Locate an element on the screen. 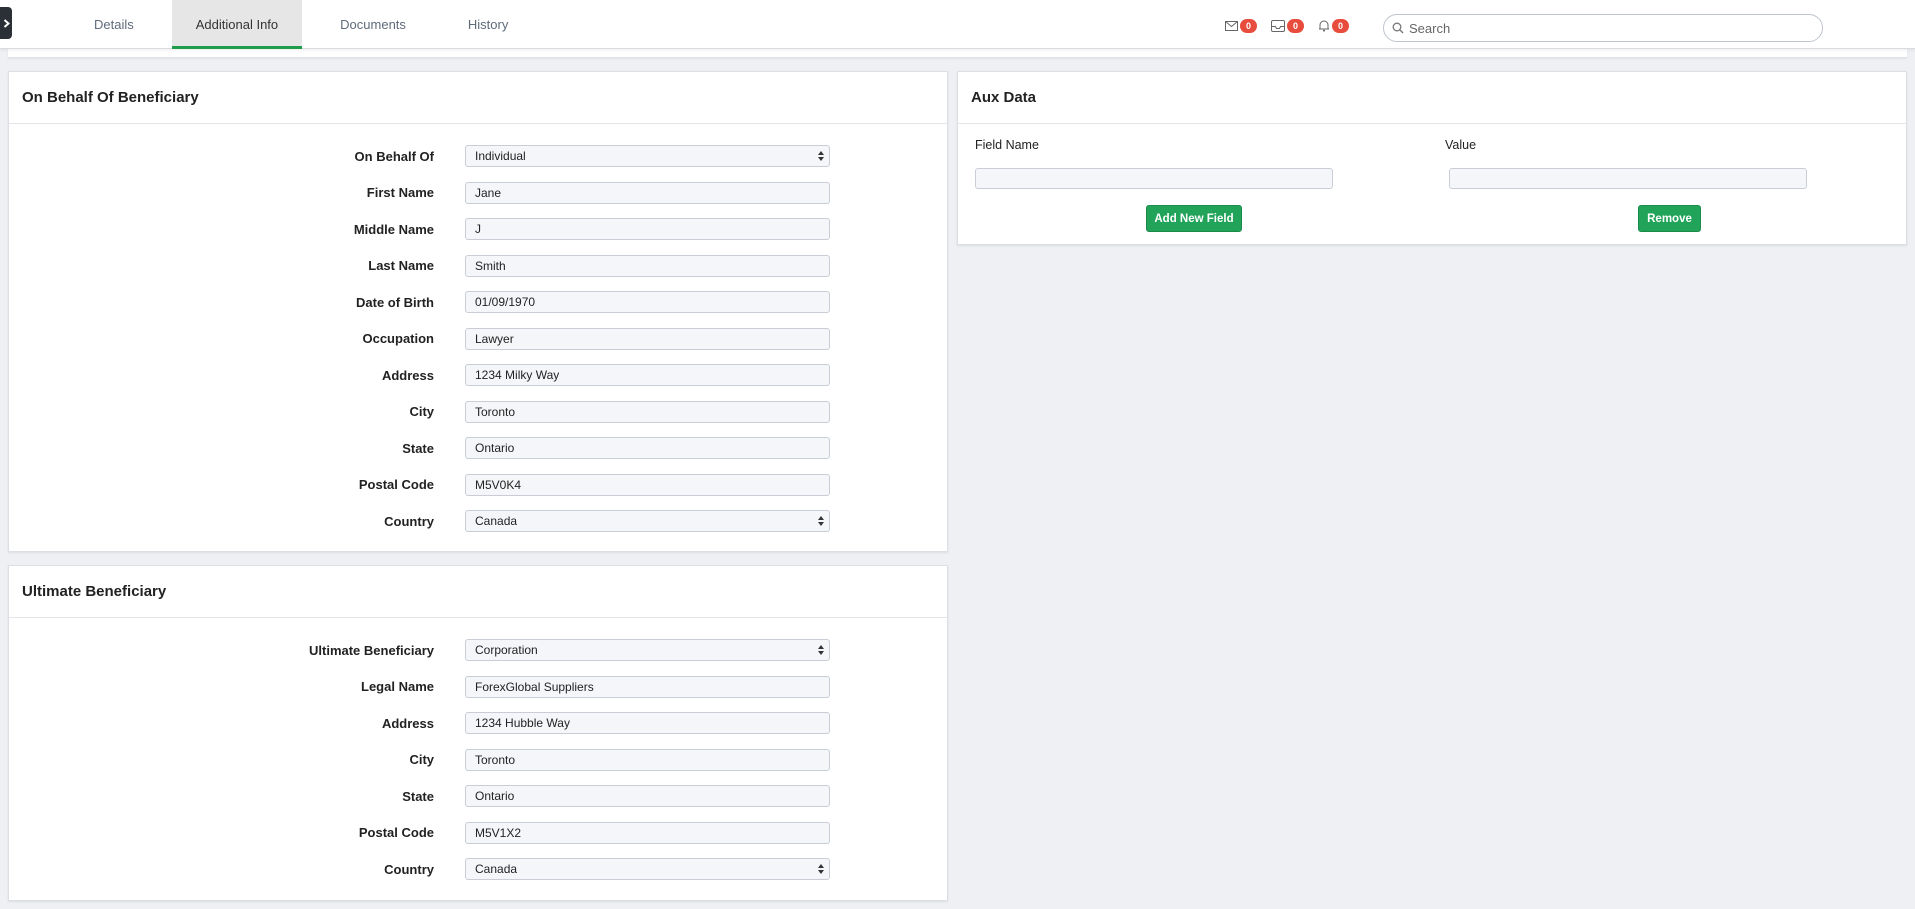 The height and width of the screenshot is (909, 1915). messages-count-badge: 0 is located at coordinates (1248, 26).